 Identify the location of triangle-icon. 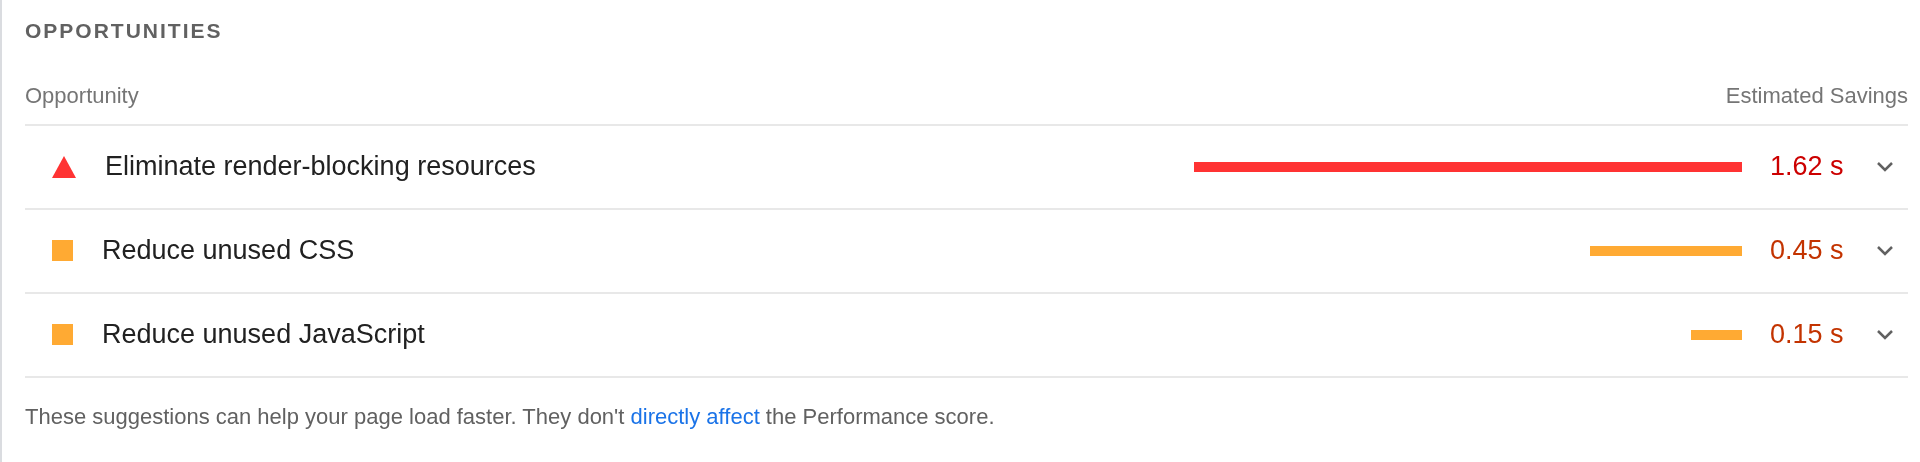
(64, 166).